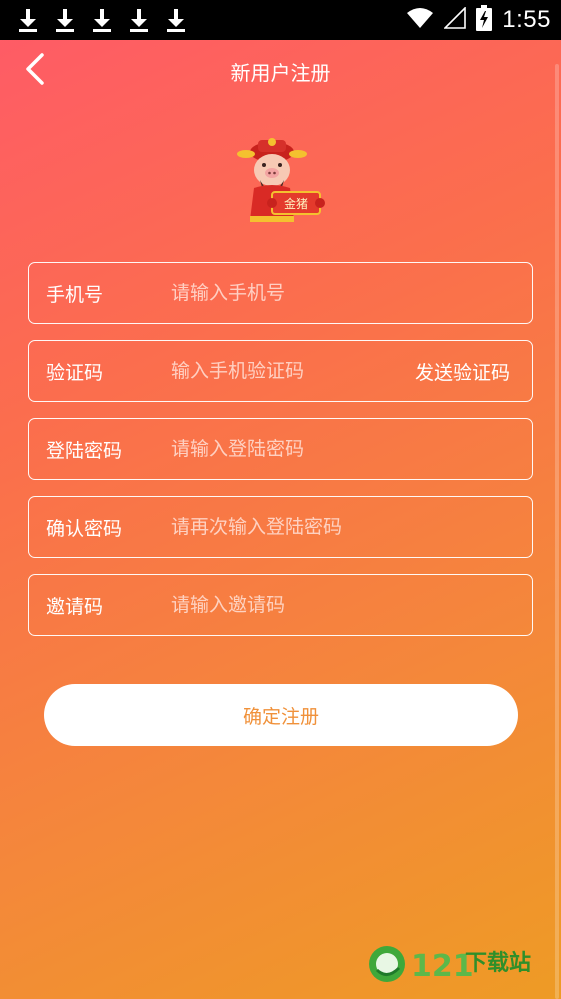 The width and height of the screenshot is (561, 999). Describe the element at coordinates (498, 963) in the screenshot. I see `watermark-text: 下载站` at that location.